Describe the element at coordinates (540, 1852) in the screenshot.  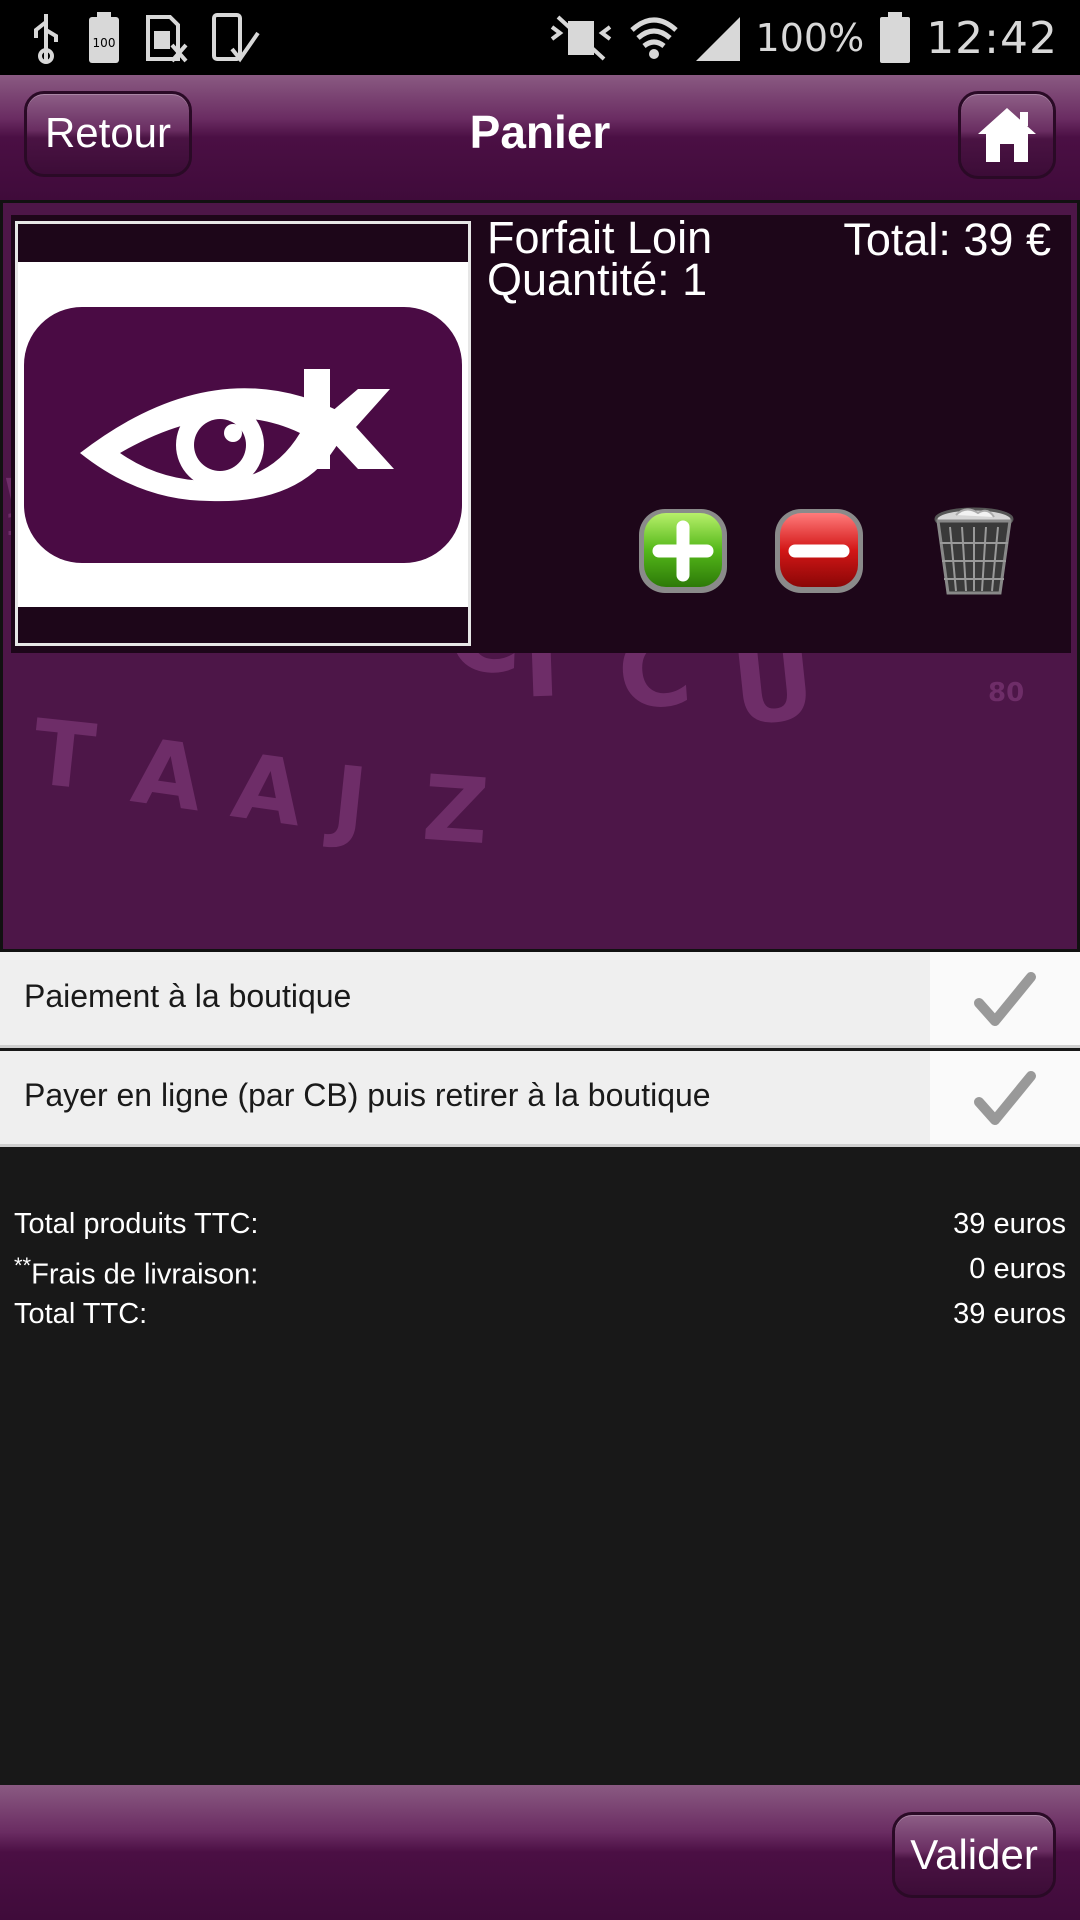
I see `footer-bar: Valider` at that location.